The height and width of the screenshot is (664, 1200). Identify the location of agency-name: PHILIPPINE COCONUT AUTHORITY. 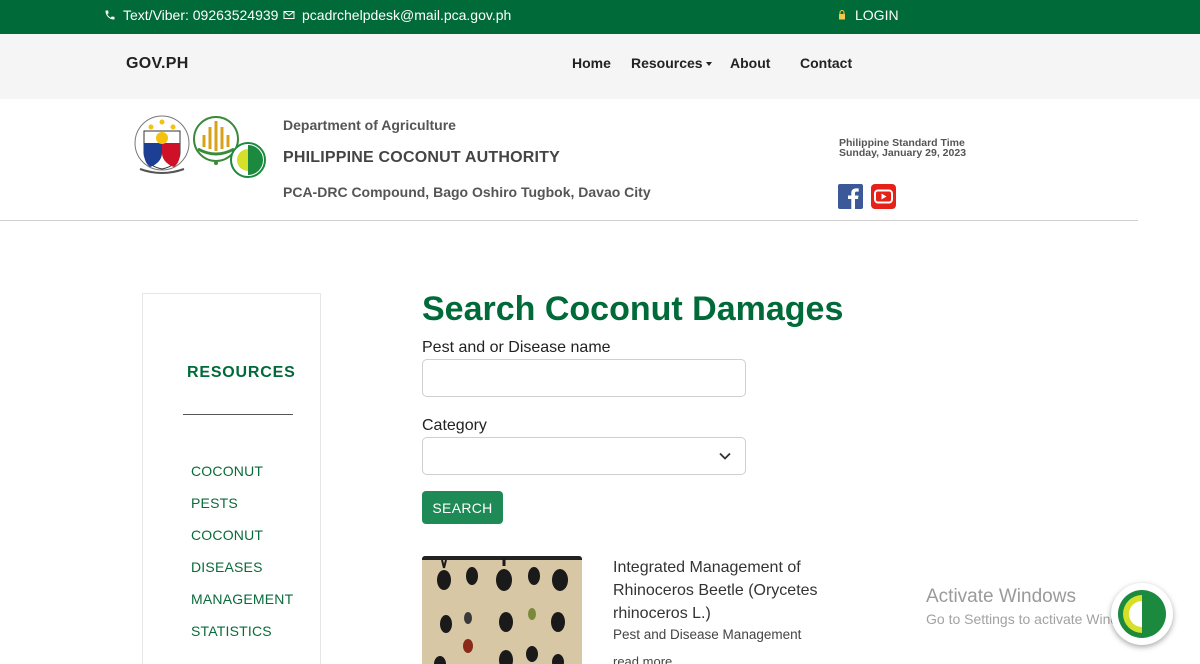
(422, 157).